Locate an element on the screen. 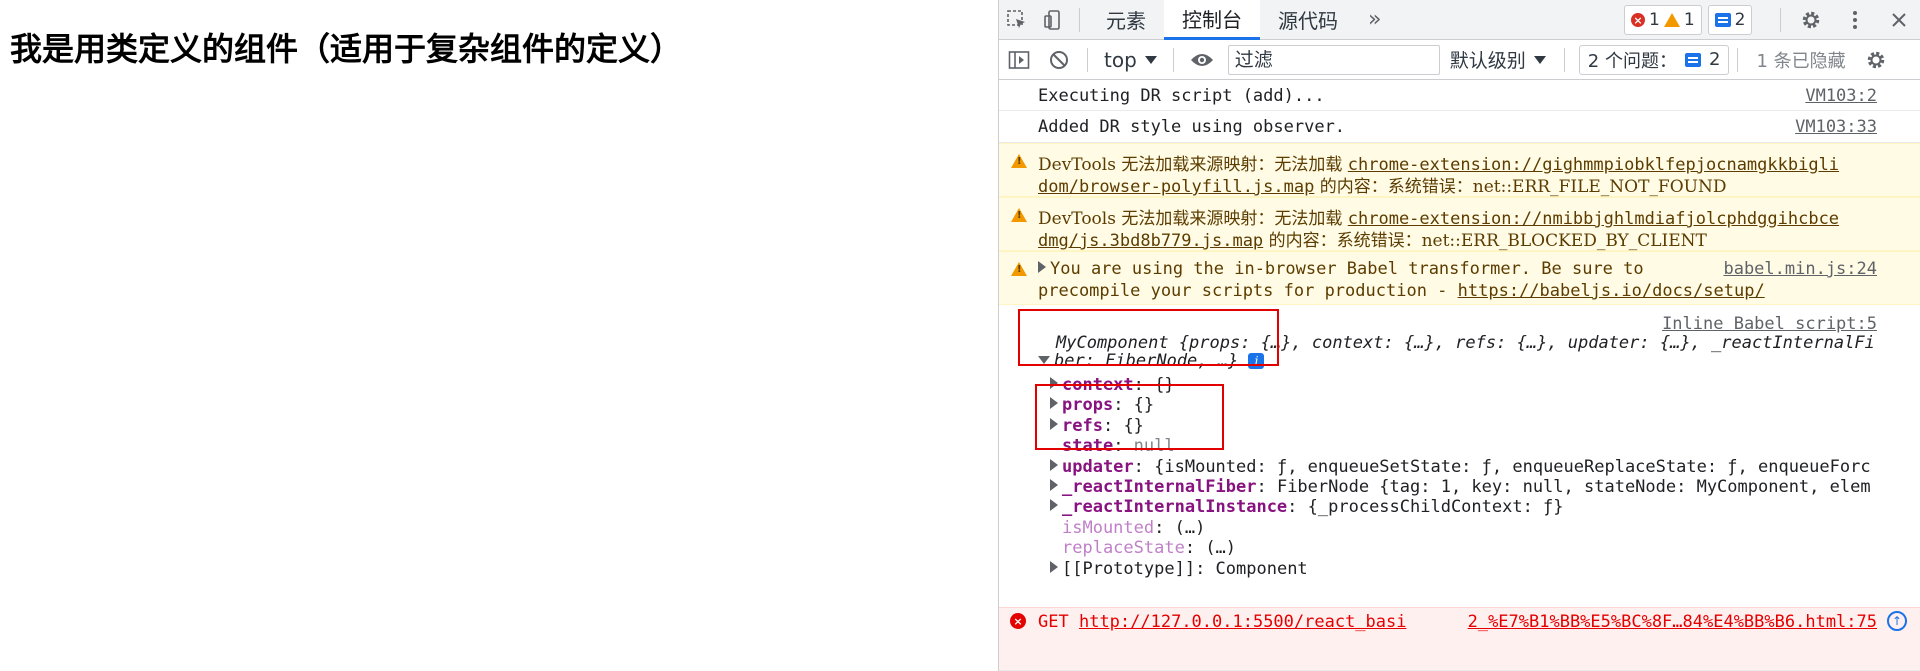  message-text: Added DR style using observer. is located at coordinates (1192, 127).